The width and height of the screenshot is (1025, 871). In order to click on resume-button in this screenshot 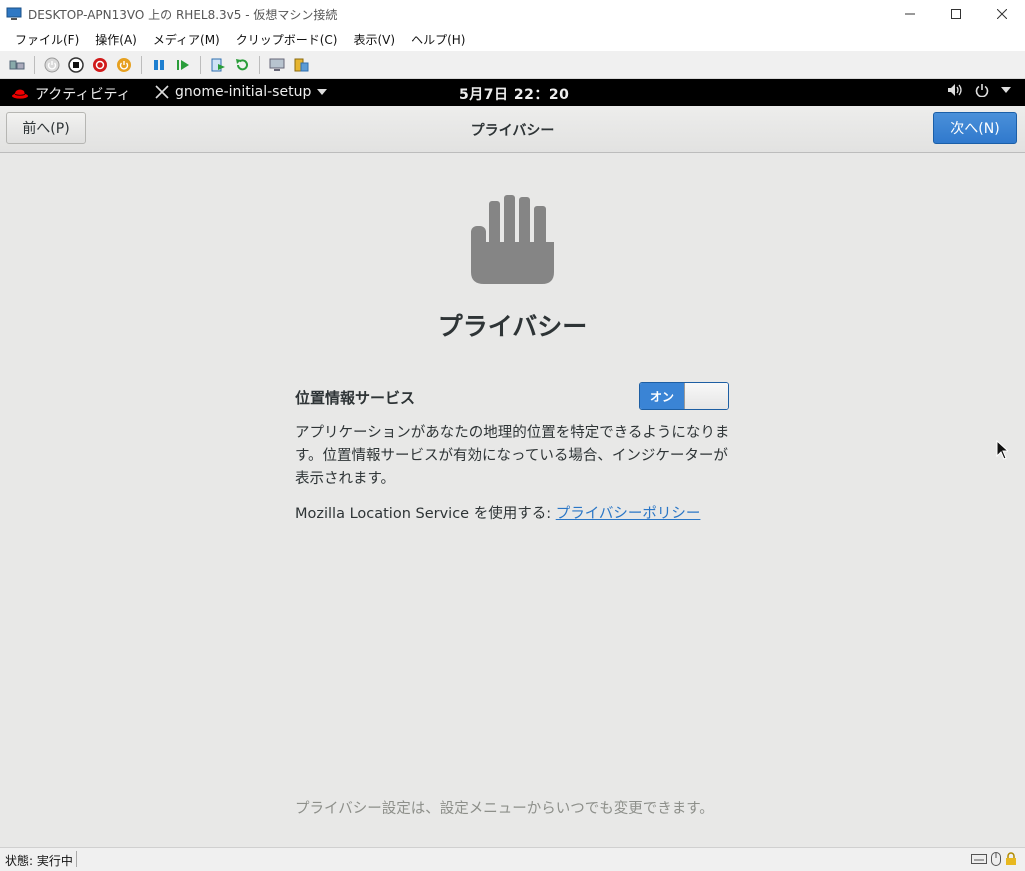, I will do `click(183, 65)`.